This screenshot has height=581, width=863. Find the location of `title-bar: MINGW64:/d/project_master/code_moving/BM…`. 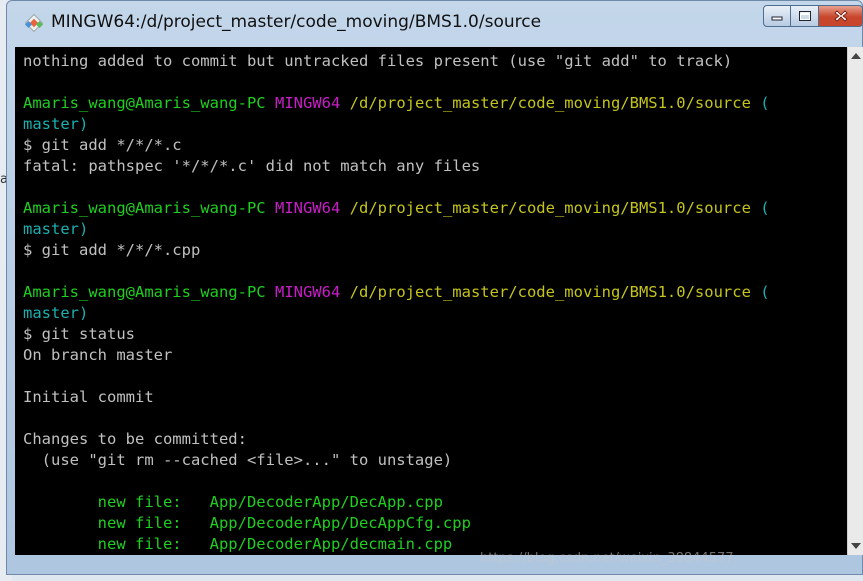

title-bar: MINGW64:/d/project_master/code_moving/BM… is located at coordinates (435, 24).